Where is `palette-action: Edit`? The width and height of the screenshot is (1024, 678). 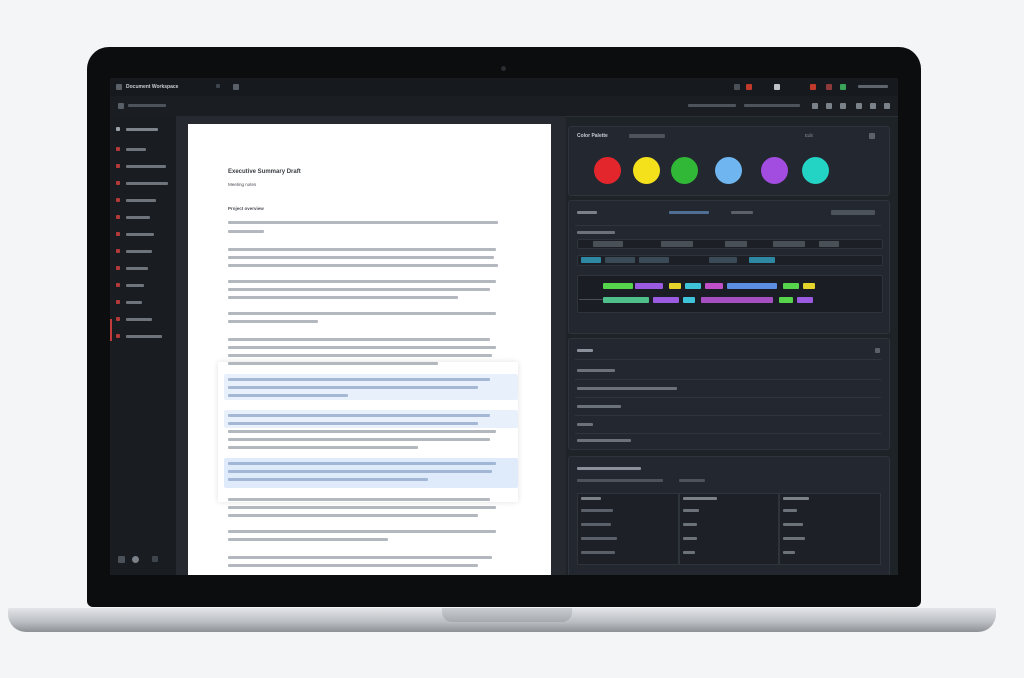 palette-action: Edit is located at coordinates (809, 135).